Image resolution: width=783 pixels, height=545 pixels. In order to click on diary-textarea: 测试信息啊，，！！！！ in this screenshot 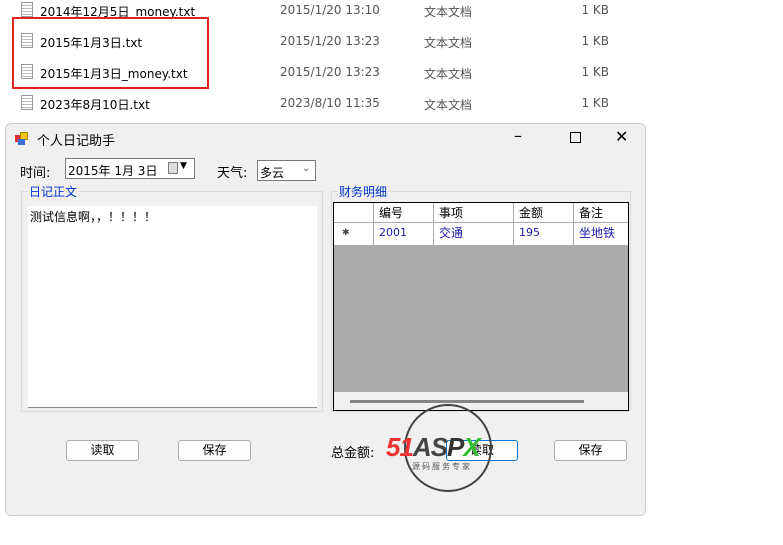, I will do `click(172, 307)`.